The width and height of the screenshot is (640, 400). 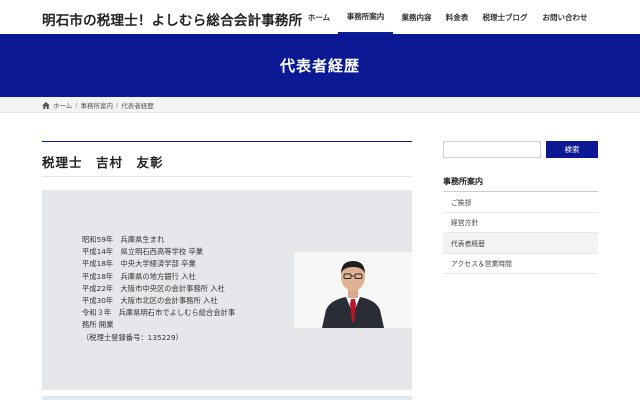 I want to click on sidebar-item-greeting: ご挨拶, so click(x=520, y=202).